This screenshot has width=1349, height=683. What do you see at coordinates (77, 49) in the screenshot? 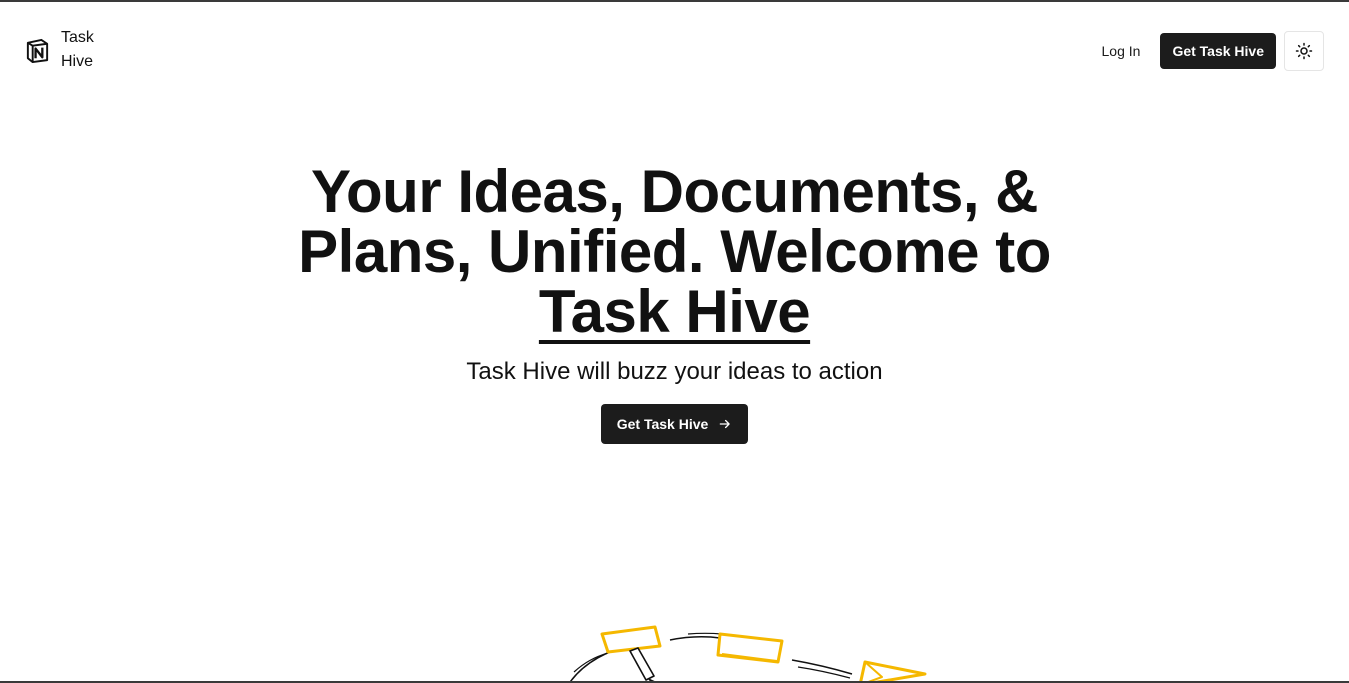
I see `brand-name: Task Hive` at bounding box center [77, 49].